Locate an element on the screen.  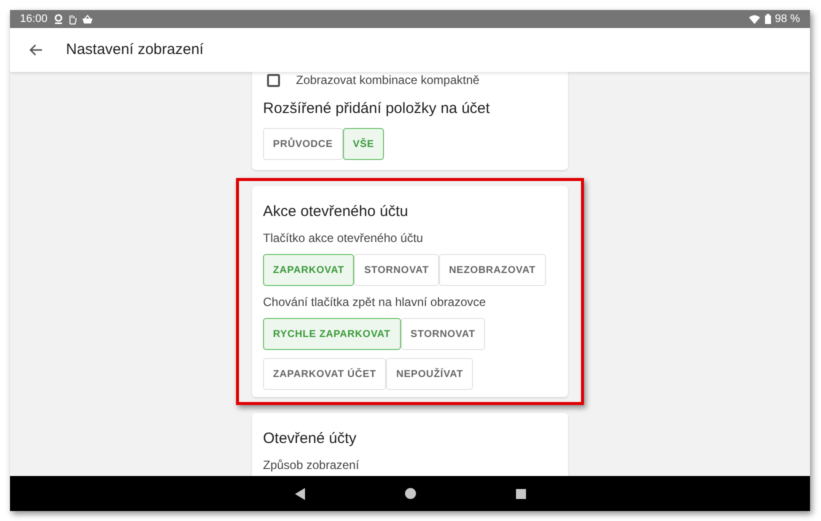
checkbox is located at coordinates (273, 80).